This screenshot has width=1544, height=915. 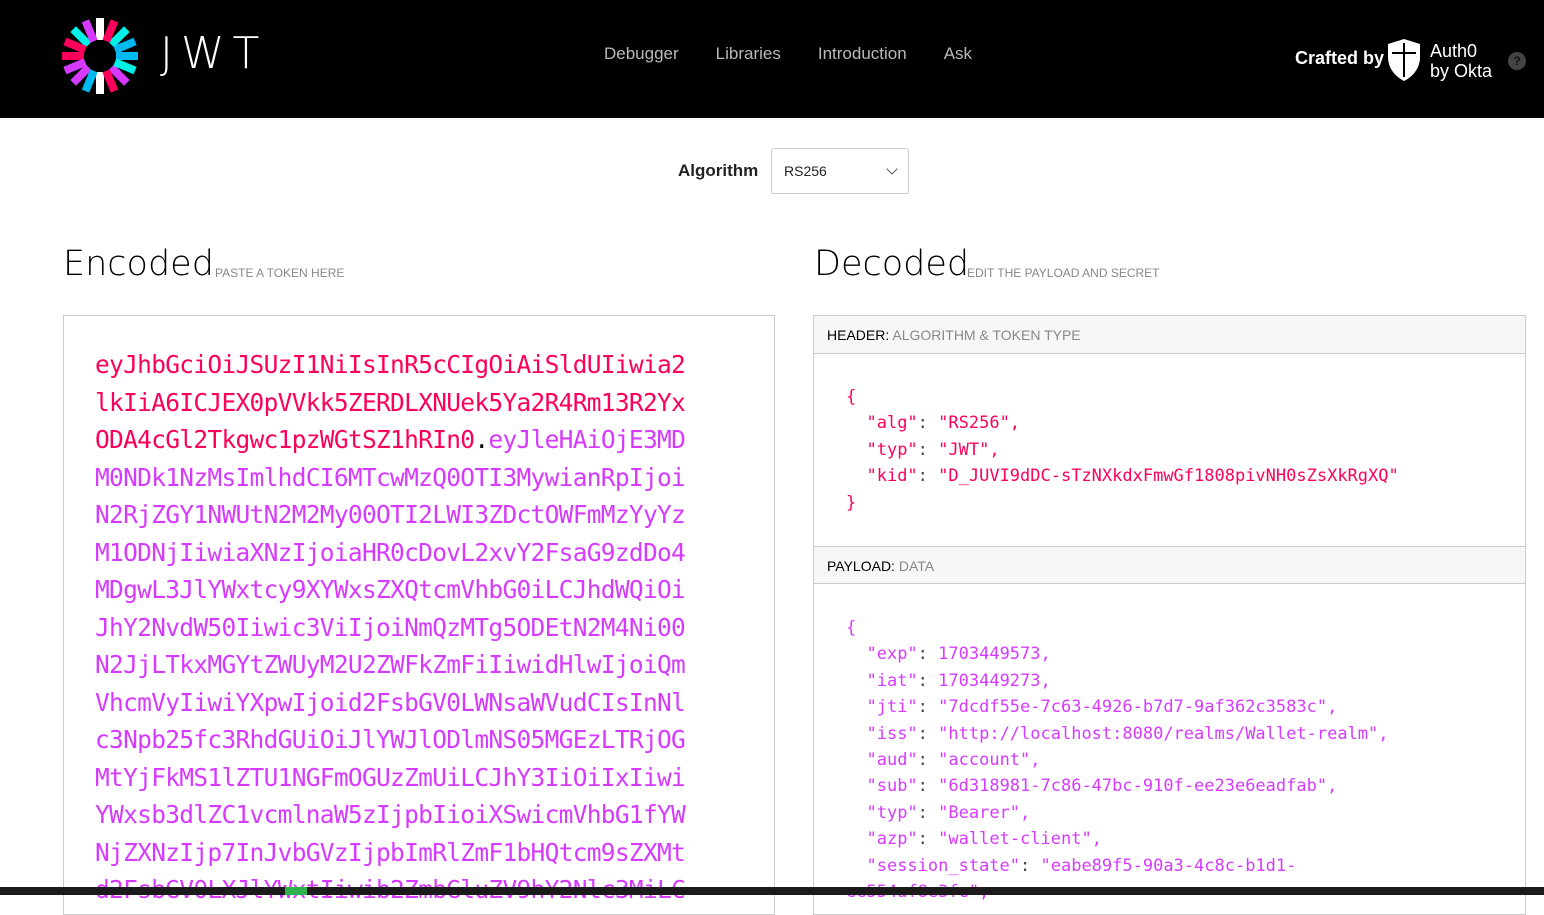 I want to click on payload-section-heading: PAYLOAD: DATA, so click(x=1169, y=565).